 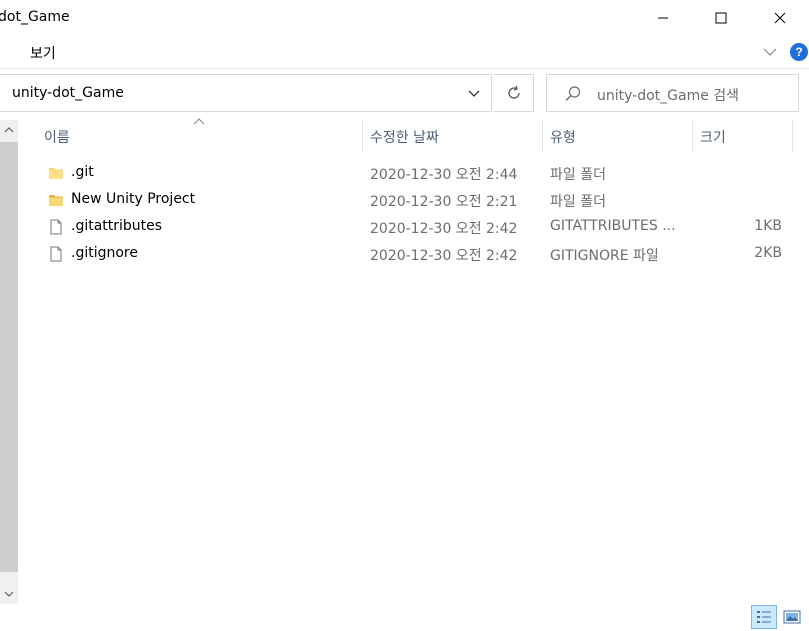 I want to click on menu-bar: 보기, so click(x=404, y=52).